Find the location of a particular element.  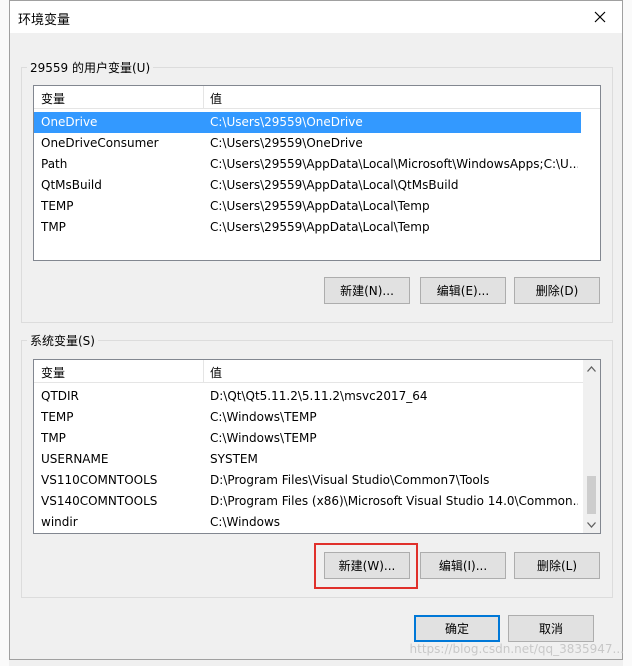

variable-name-cell: VS140COMNTOOLS is located at coordinates (99, 501).